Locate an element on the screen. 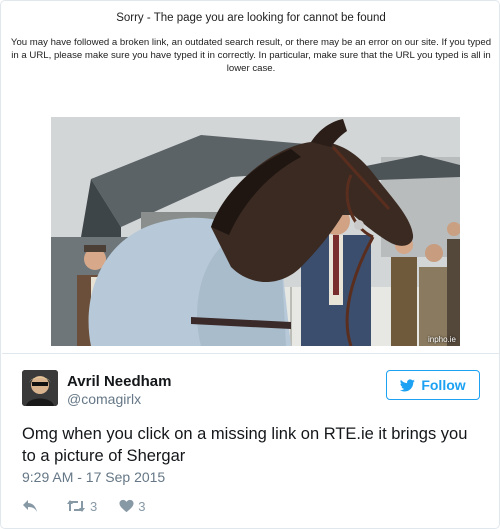 The image size is (500, 529). follow-label: Follow is located at coordinates (443, 385).